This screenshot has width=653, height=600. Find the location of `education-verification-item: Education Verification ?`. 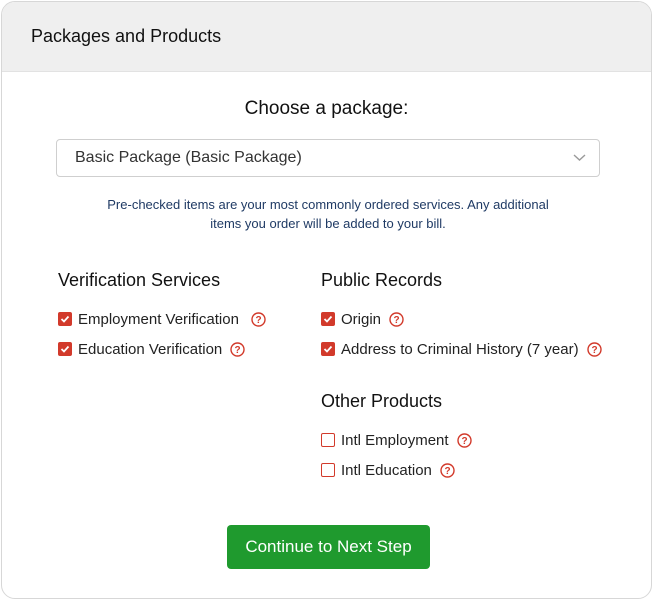

education-verification-item: Education Verification ? is located at coordinates (151, 349).